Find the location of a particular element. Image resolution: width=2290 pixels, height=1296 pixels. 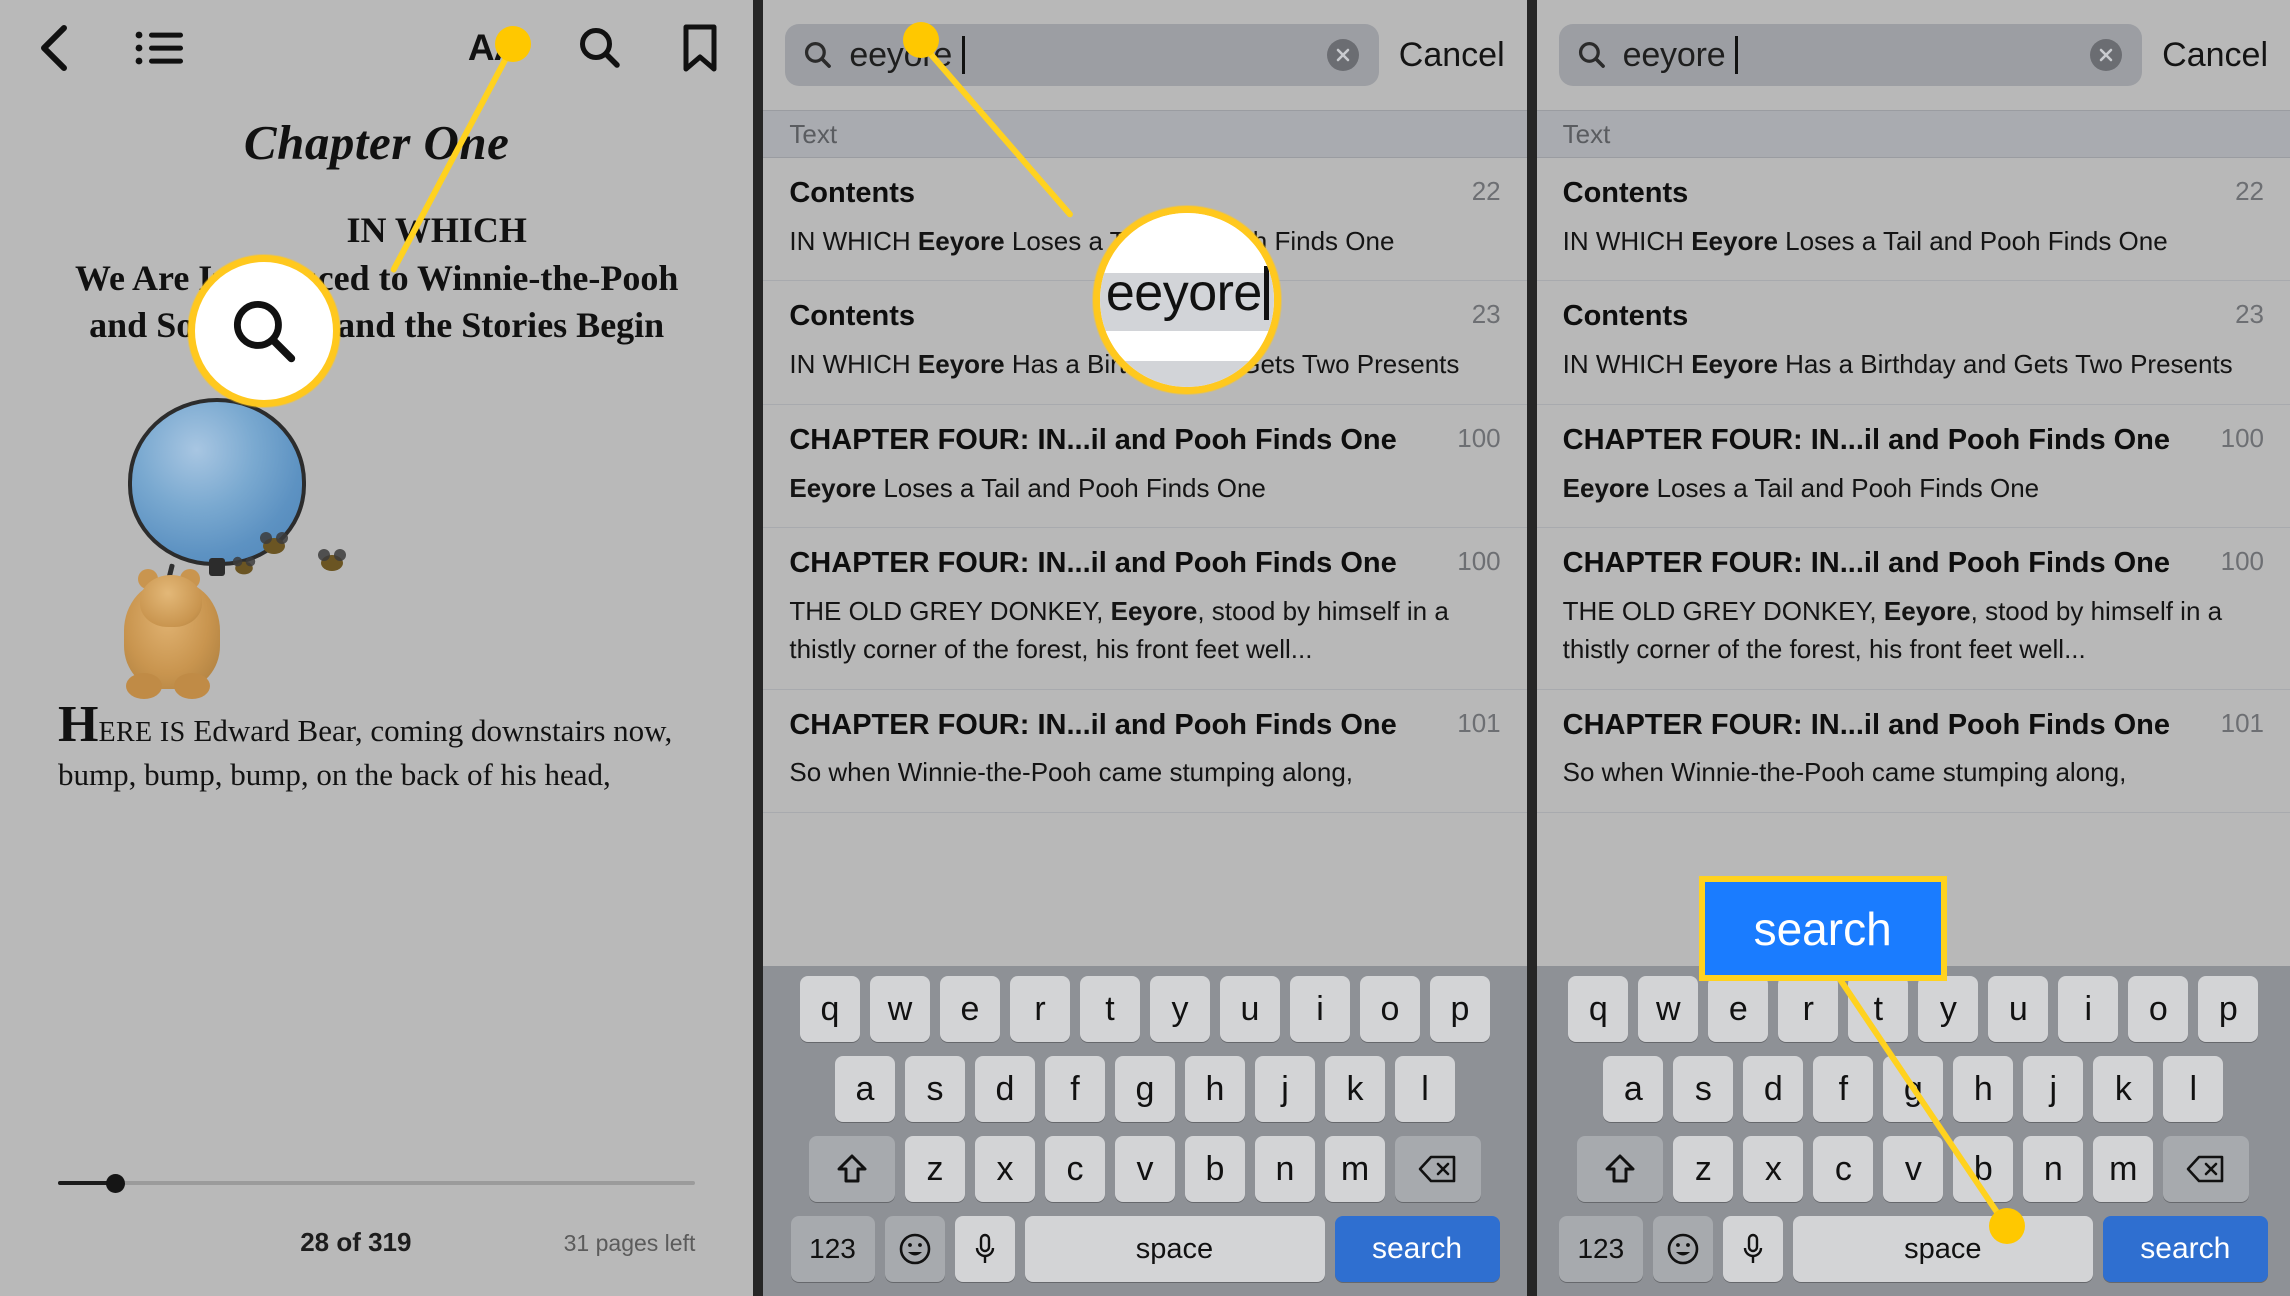

key-g: g is located at coordinates (1145, 1089).